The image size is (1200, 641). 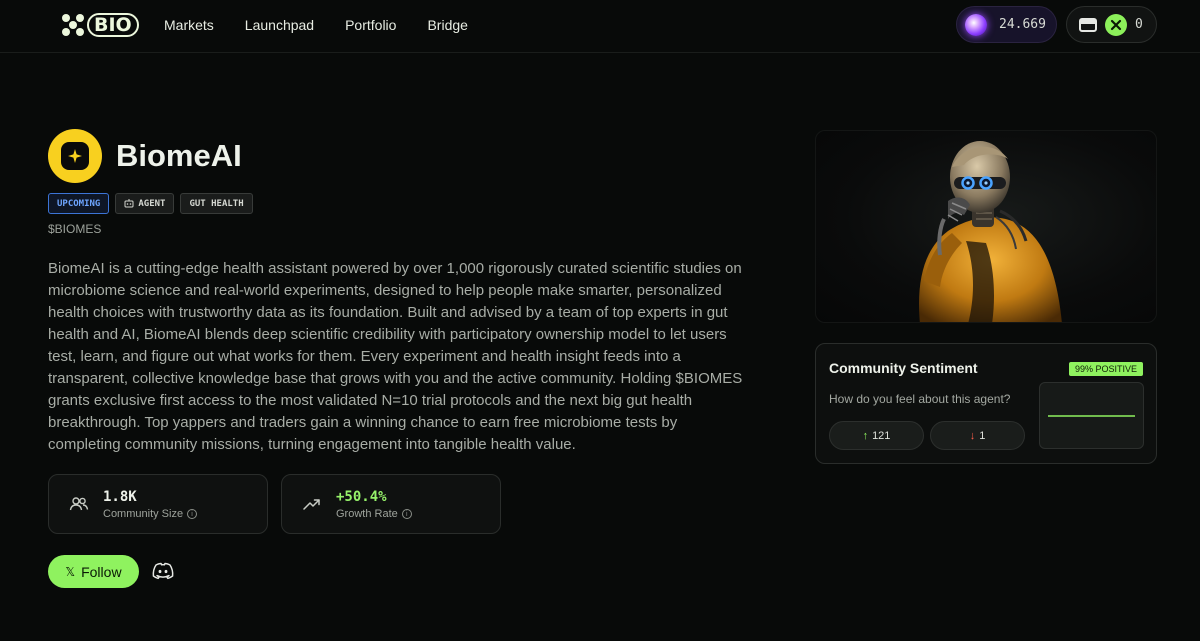 What do you see at coordinates (982, 435) in the screenshot?
I see `downvote-count: 1` at bounding box center [982, 435].